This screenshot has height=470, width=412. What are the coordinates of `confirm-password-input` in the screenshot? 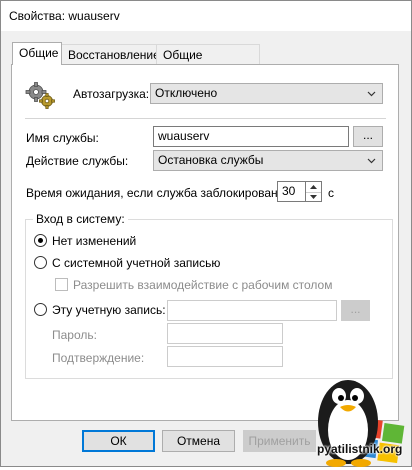 It's located at (225, 356).